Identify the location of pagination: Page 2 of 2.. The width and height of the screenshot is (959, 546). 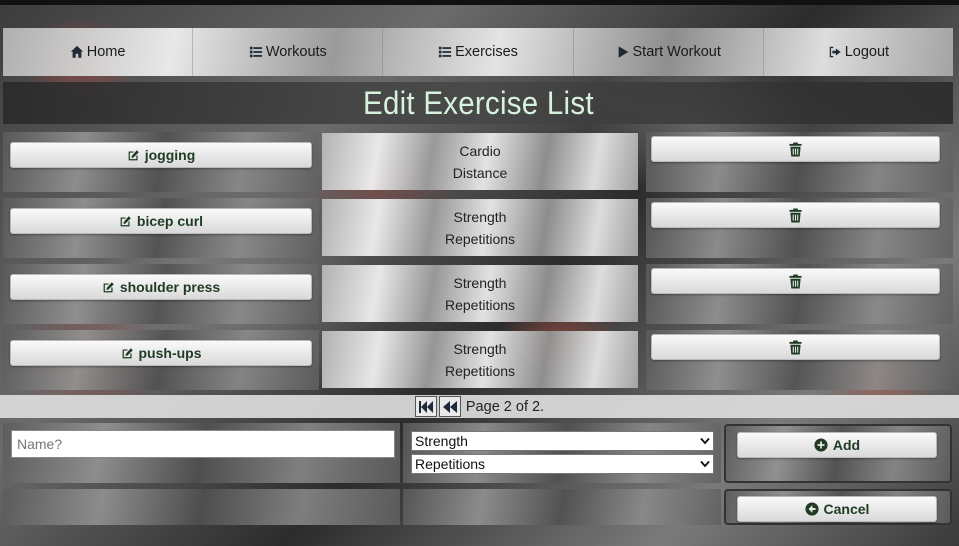
(479, 406).